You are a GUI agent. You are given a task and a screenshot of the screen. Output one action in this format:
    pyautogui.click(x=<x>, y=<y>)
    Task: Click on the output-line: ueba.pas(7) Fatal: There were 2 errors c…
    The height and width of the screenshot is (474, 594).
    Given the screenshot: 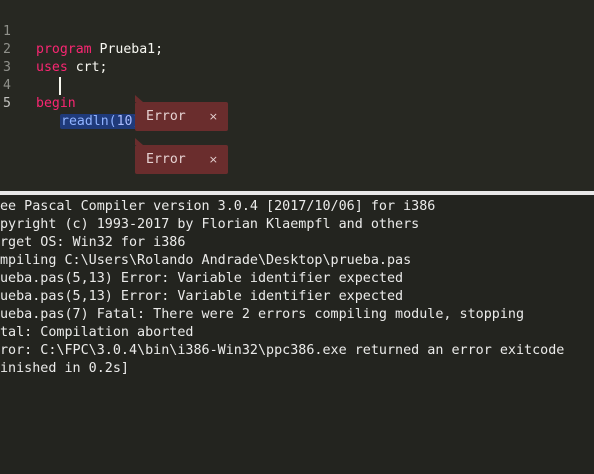 What is the action you would take?
    pyautogui.click(x=262, y=314)
    